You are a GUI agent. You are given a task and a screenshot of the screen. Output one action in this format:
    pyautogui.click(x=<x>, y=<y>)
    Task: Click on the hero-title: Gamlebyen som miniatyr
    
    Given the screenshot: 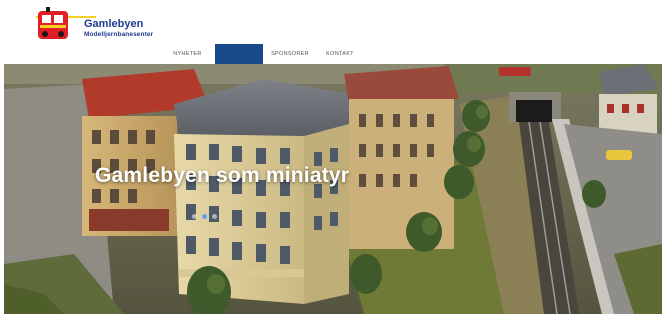 What is the action you would take?
    pyautogui.click(x=222, y=175)
    